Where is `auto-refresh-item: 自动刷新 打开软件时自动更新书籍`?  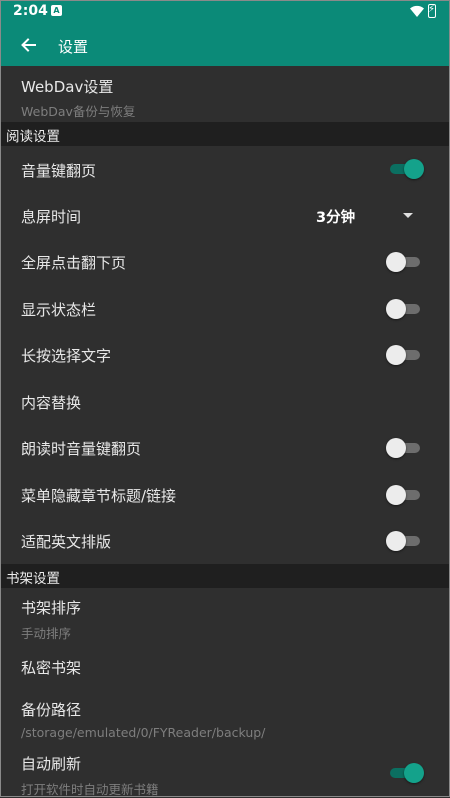
auto-refresh-item: 自动刷新 打开软件时自动更新书籍 is located at coordinates (225, 771).